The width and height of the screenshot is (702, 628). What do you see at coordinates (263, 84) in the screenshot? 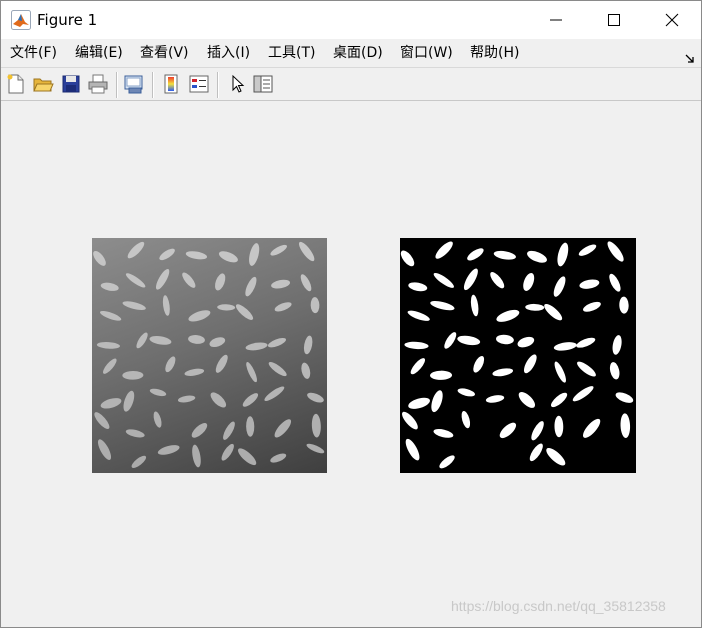
I see `show-plot-tools-icon` at bounding box center [263, 84].